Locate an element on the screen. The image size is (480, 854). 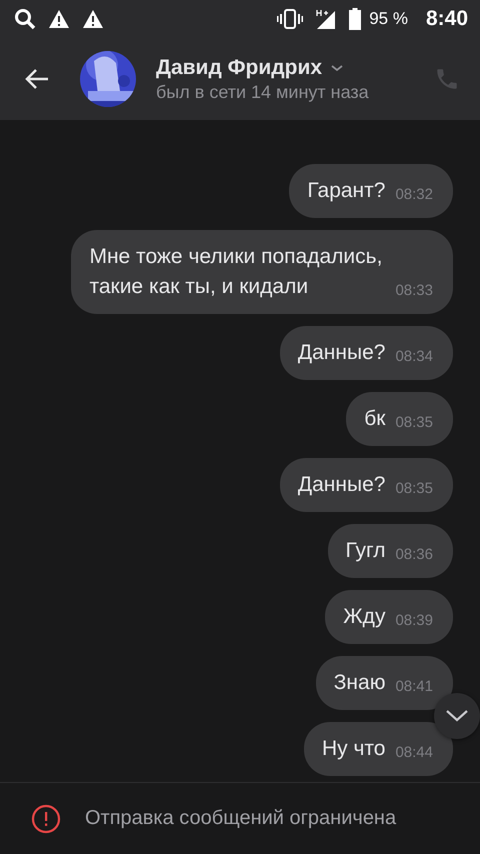
back-arrow-icon is located at coordinates (37, 79).